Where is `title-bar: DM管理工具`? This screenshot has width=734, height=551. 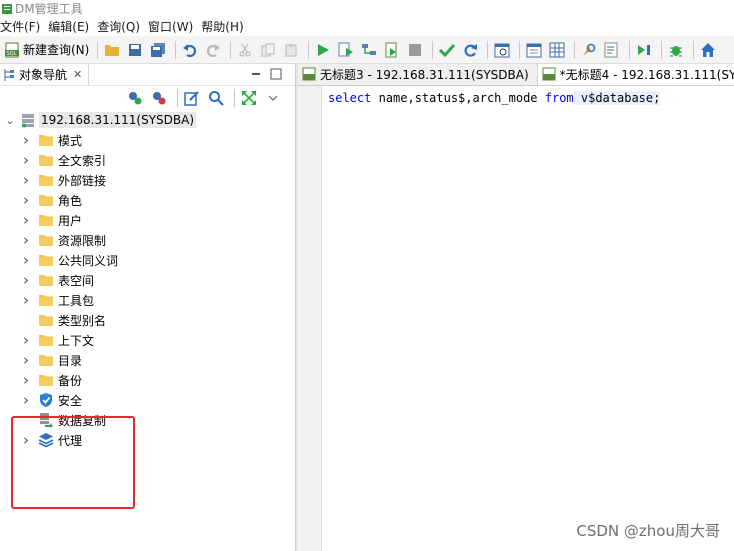
title-bar: DM管理工具 is located at coordinates (367, 8).